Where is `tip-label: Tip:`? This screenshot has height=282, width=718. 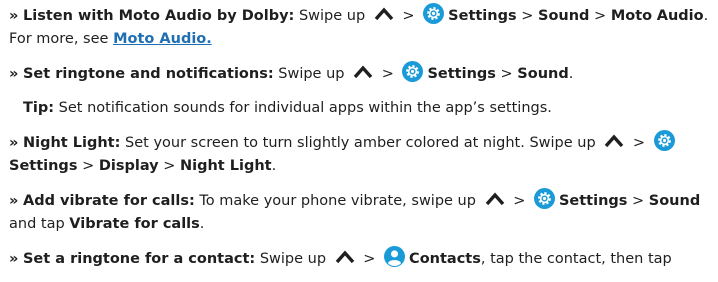 tip-label: Tip: is located at coordinates (39, 107).